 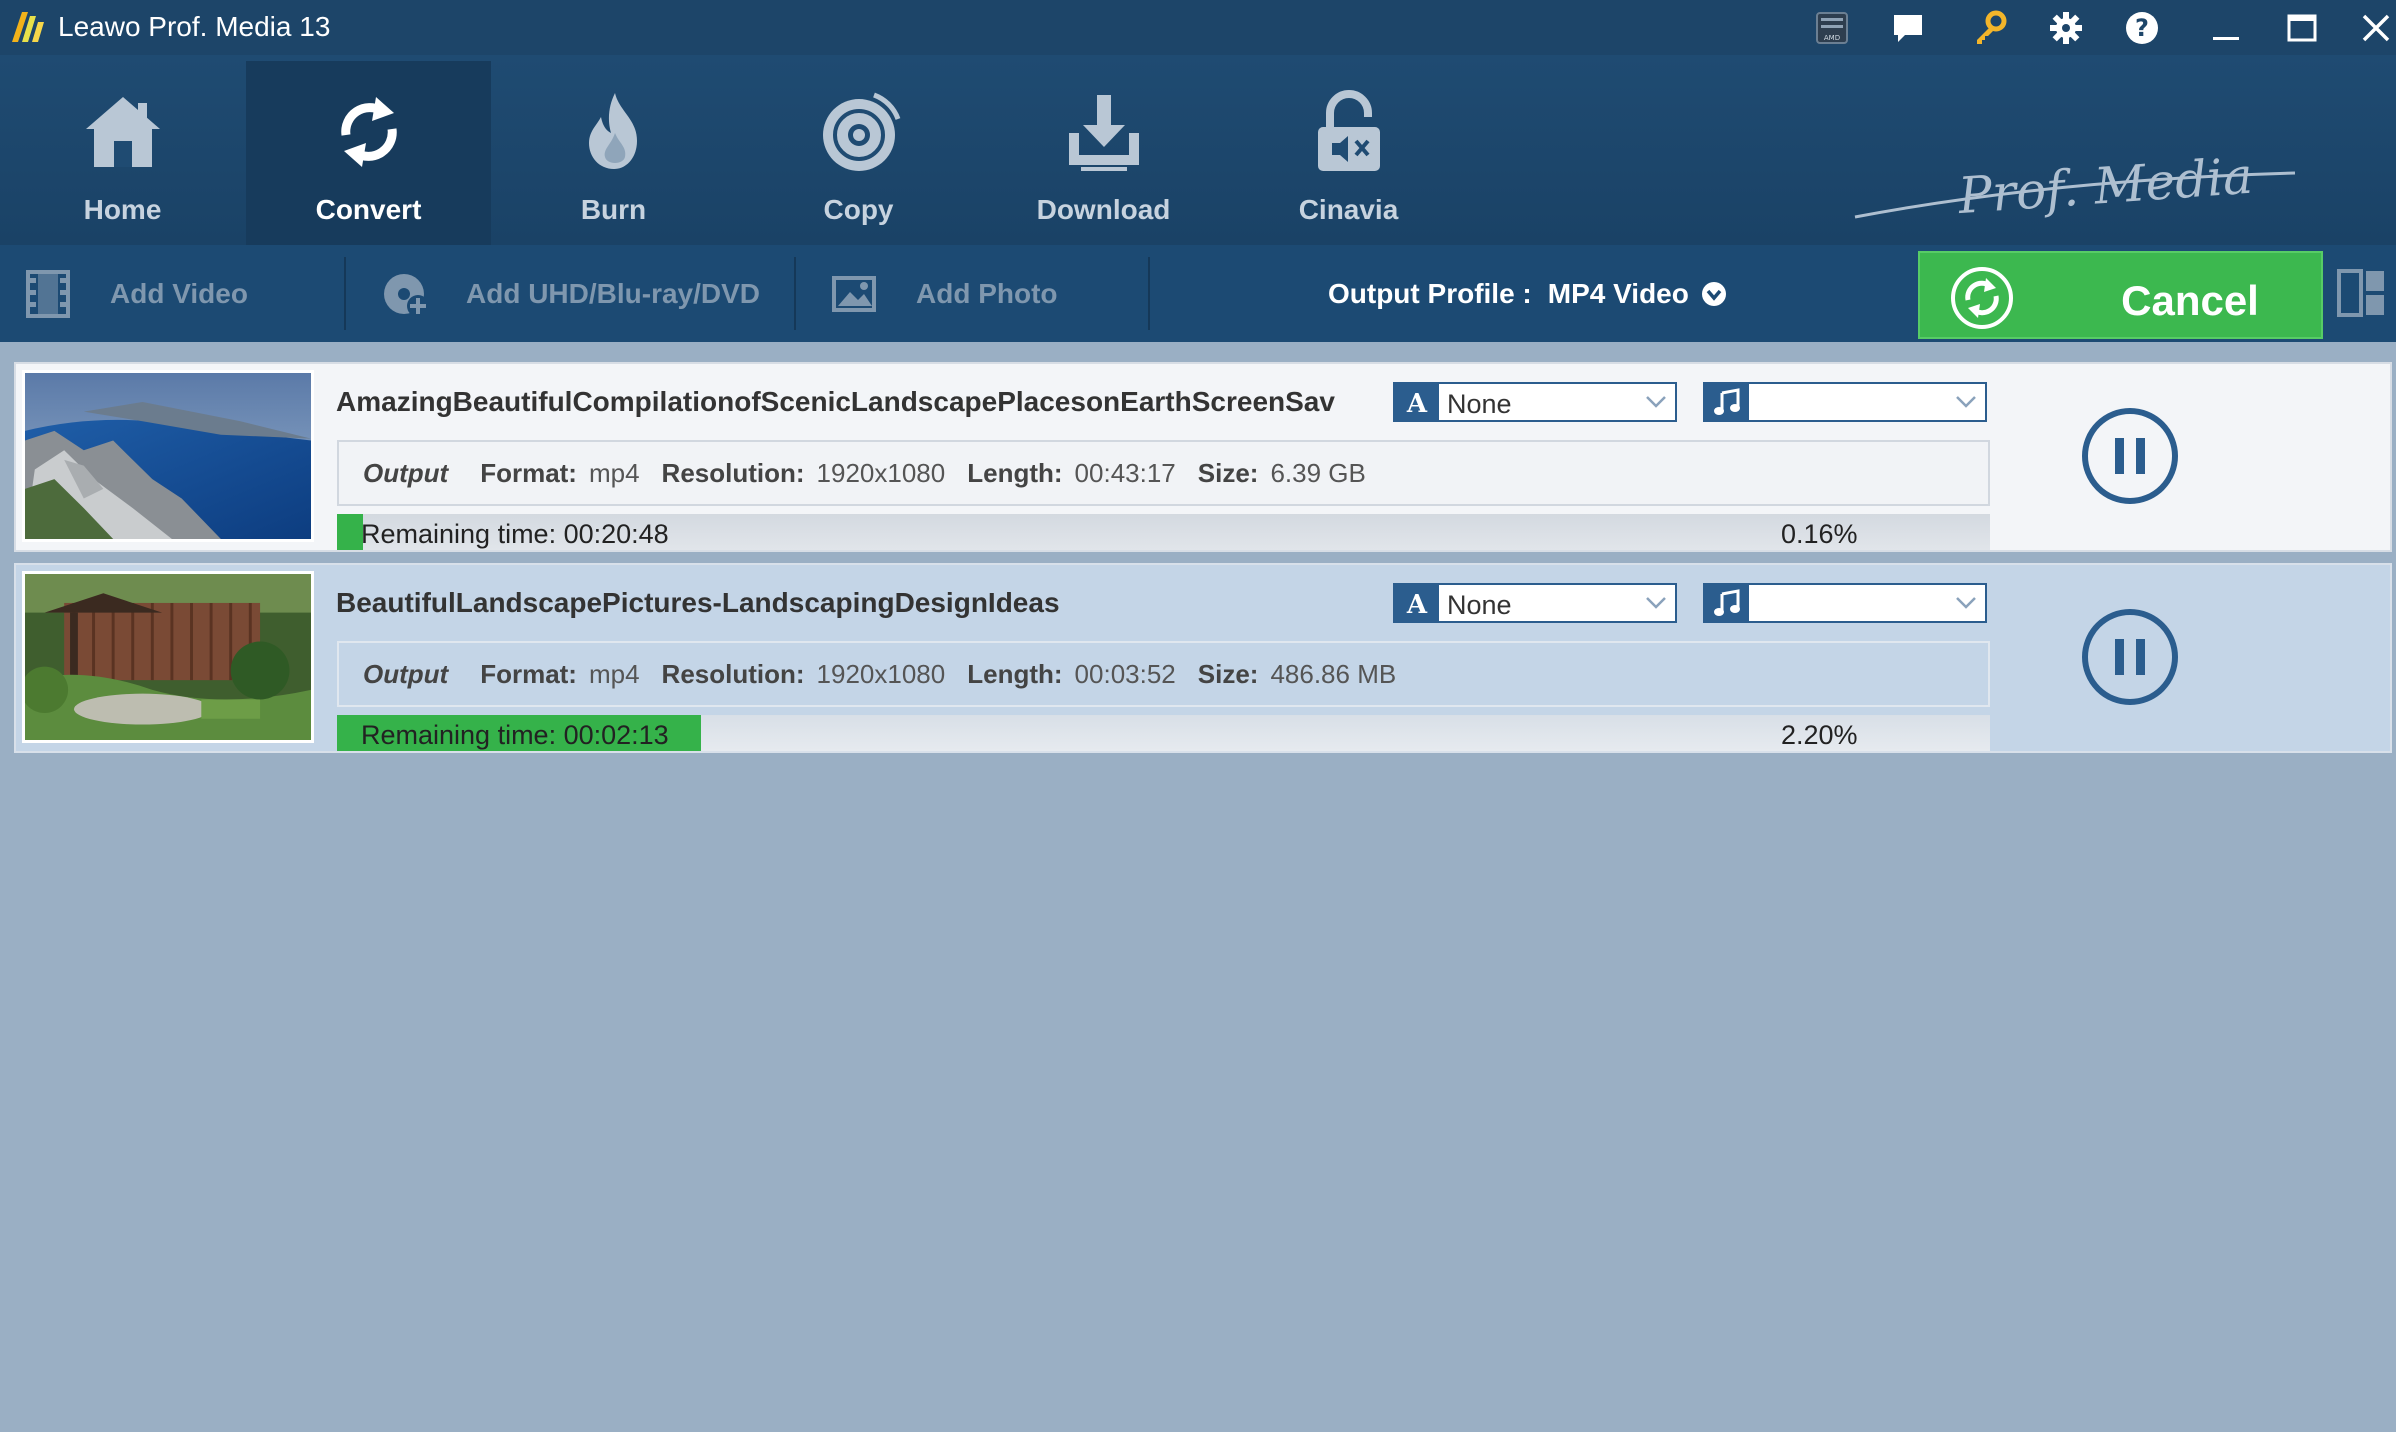 What do you see at coordinates (1430, 293) in the screenshot?
I see `output-profile-label: Output Profile :` at bounding box center [1430, 293].